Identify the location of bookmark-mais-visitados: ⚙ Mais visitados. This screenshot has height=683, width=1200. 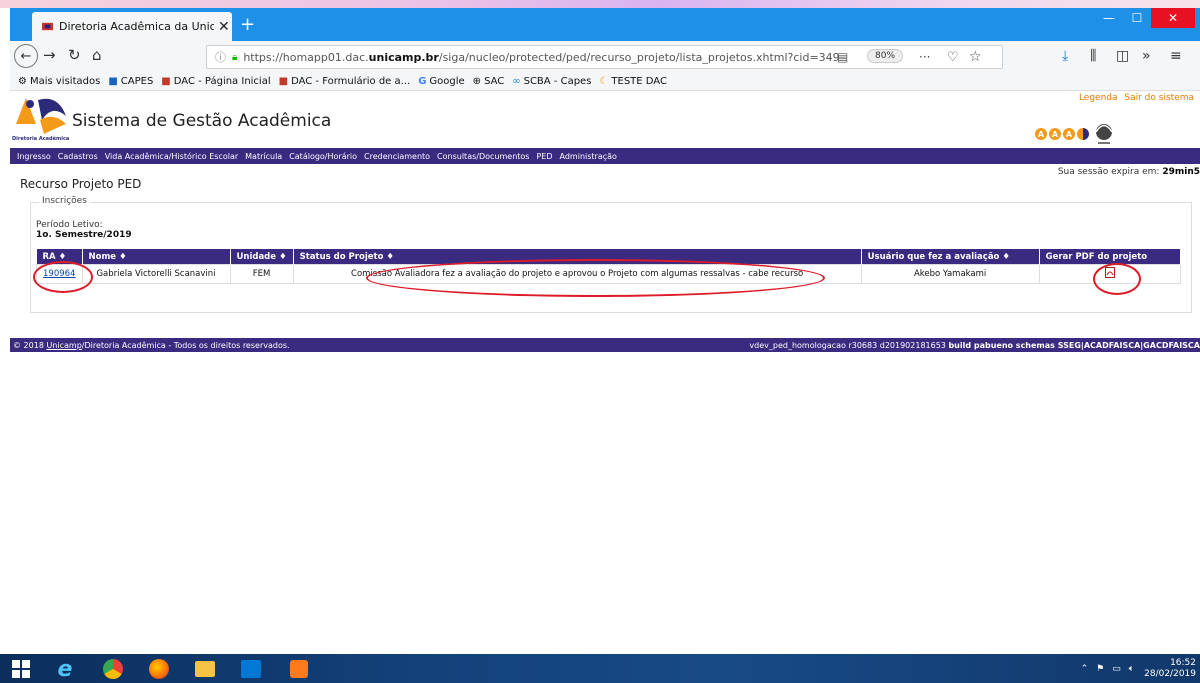
(59, 81).